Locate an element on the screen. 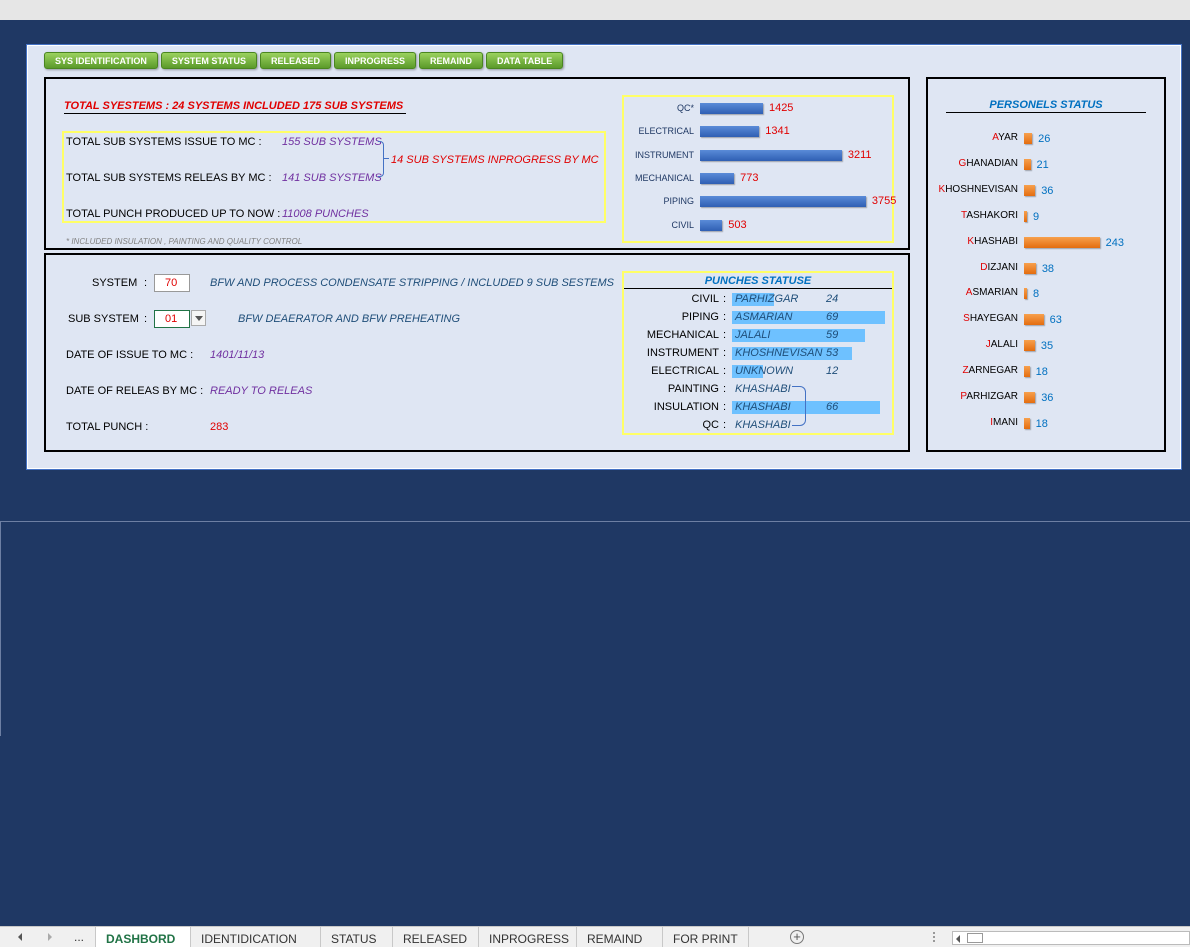  personnel-value-asmarian: 8 is located at coordinates (1036, 294).